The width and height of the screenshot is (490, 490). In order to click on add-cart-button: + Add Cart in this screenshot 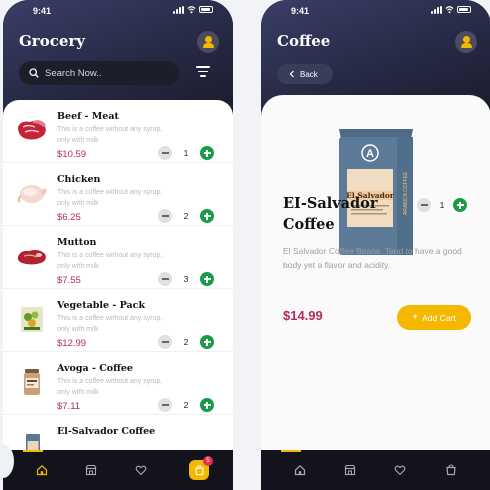, I will do `click(434, 317)`.